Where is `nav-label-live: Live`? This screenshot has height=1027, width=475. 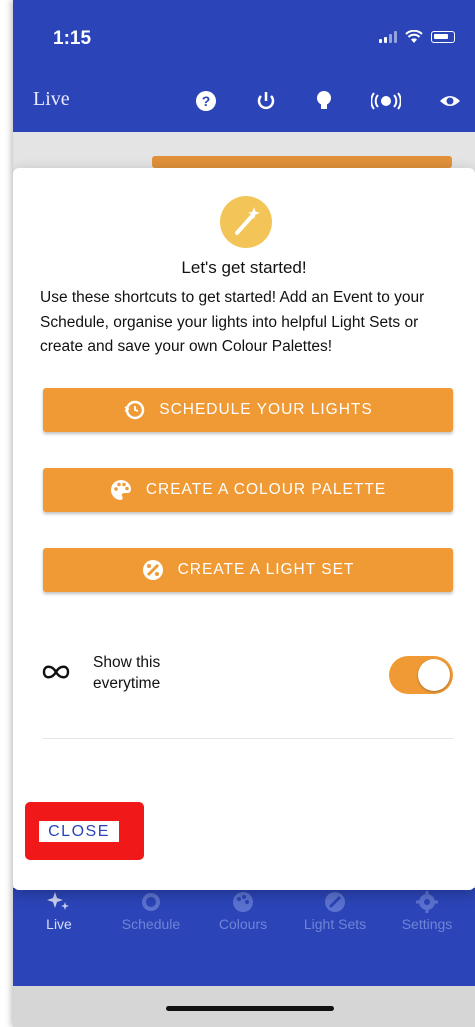
nav-label-live: Live is located at coordinates (59, 924).